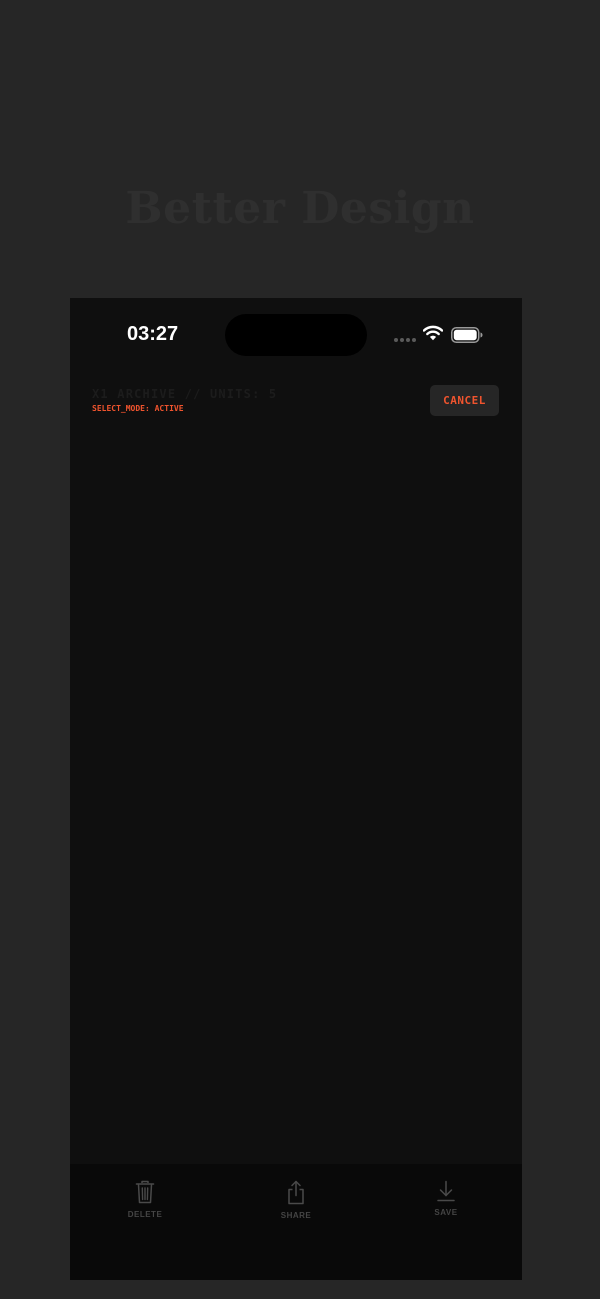  What do you see at coordinates (464, 400) in the screenshot?
I see `cancel-button: CANCEL` at bounding box center [464, 400].